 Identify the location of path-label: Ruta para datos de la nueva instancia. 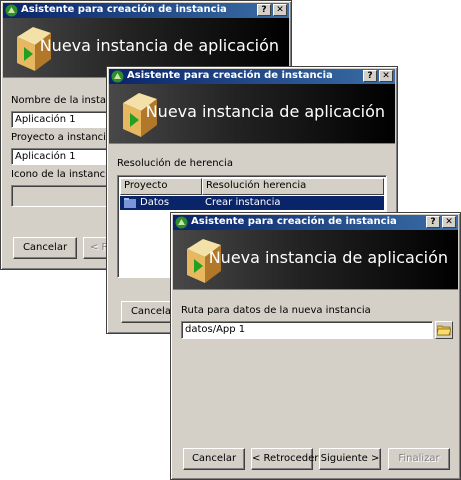
(276, 310).